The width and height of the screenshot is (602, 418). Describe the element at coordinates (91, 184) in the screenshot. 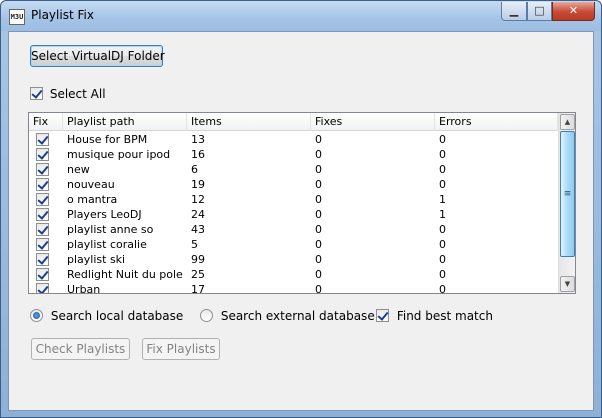

I see `cell-path: nouveau` at that location.